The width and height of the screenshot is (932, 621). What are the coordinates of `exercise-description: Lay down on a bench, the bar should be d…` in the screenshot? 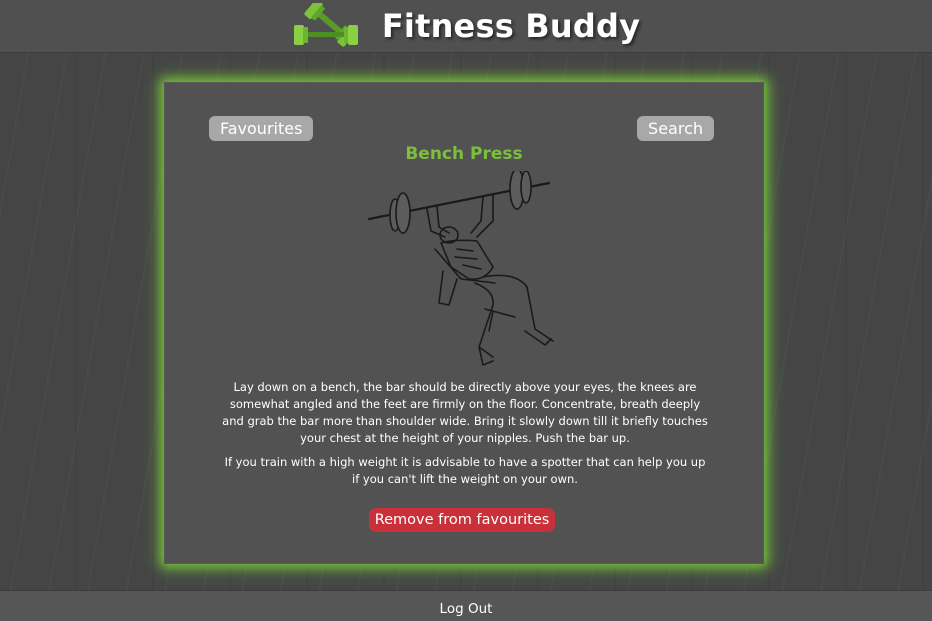 It's located at (465, 412).